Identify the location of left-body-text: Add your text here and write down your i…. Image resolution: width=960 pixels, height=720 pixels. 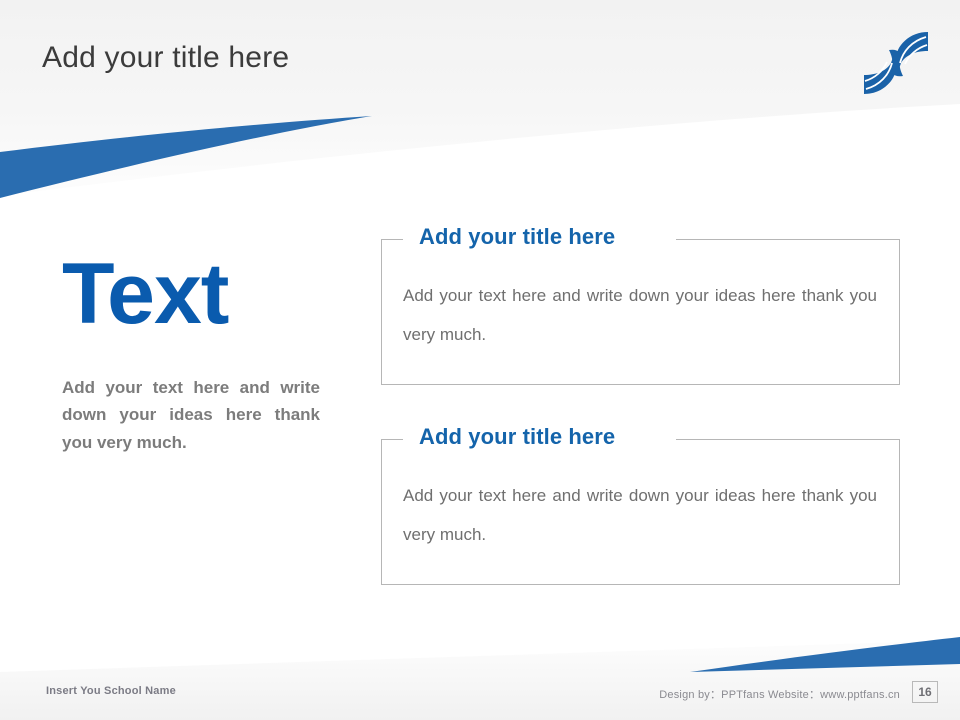
(191, 414).